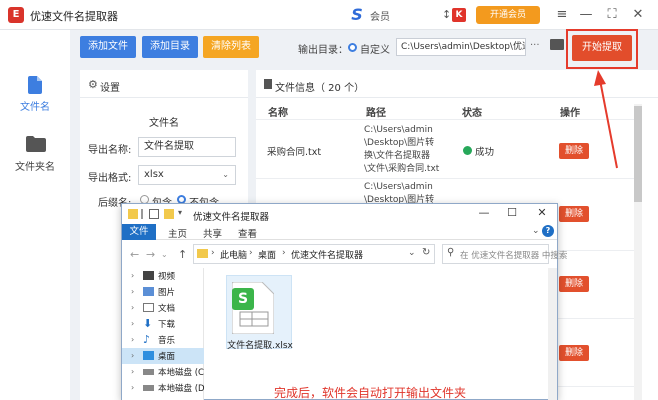 The width and height of the screenshot is (658, 400). Describe the element at coordinates (369, 393) in the screenshot. I see `annotation-caption: 完成后，软件会自动打开输出文件夹` at that location.